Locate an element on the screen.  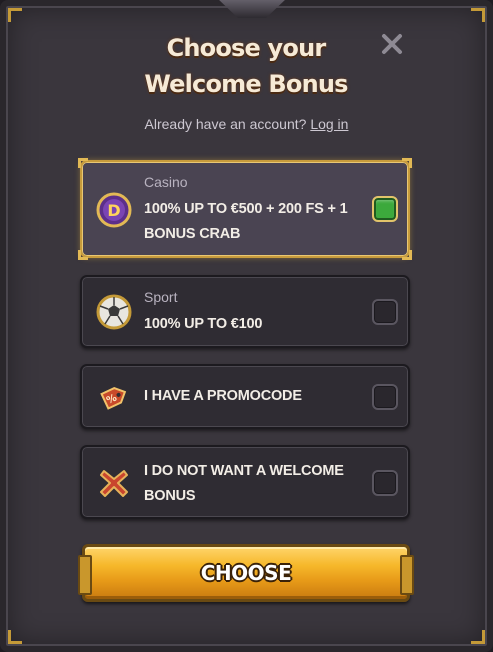
login-prompt: Already have an account? is located at coordinates (225, 124).